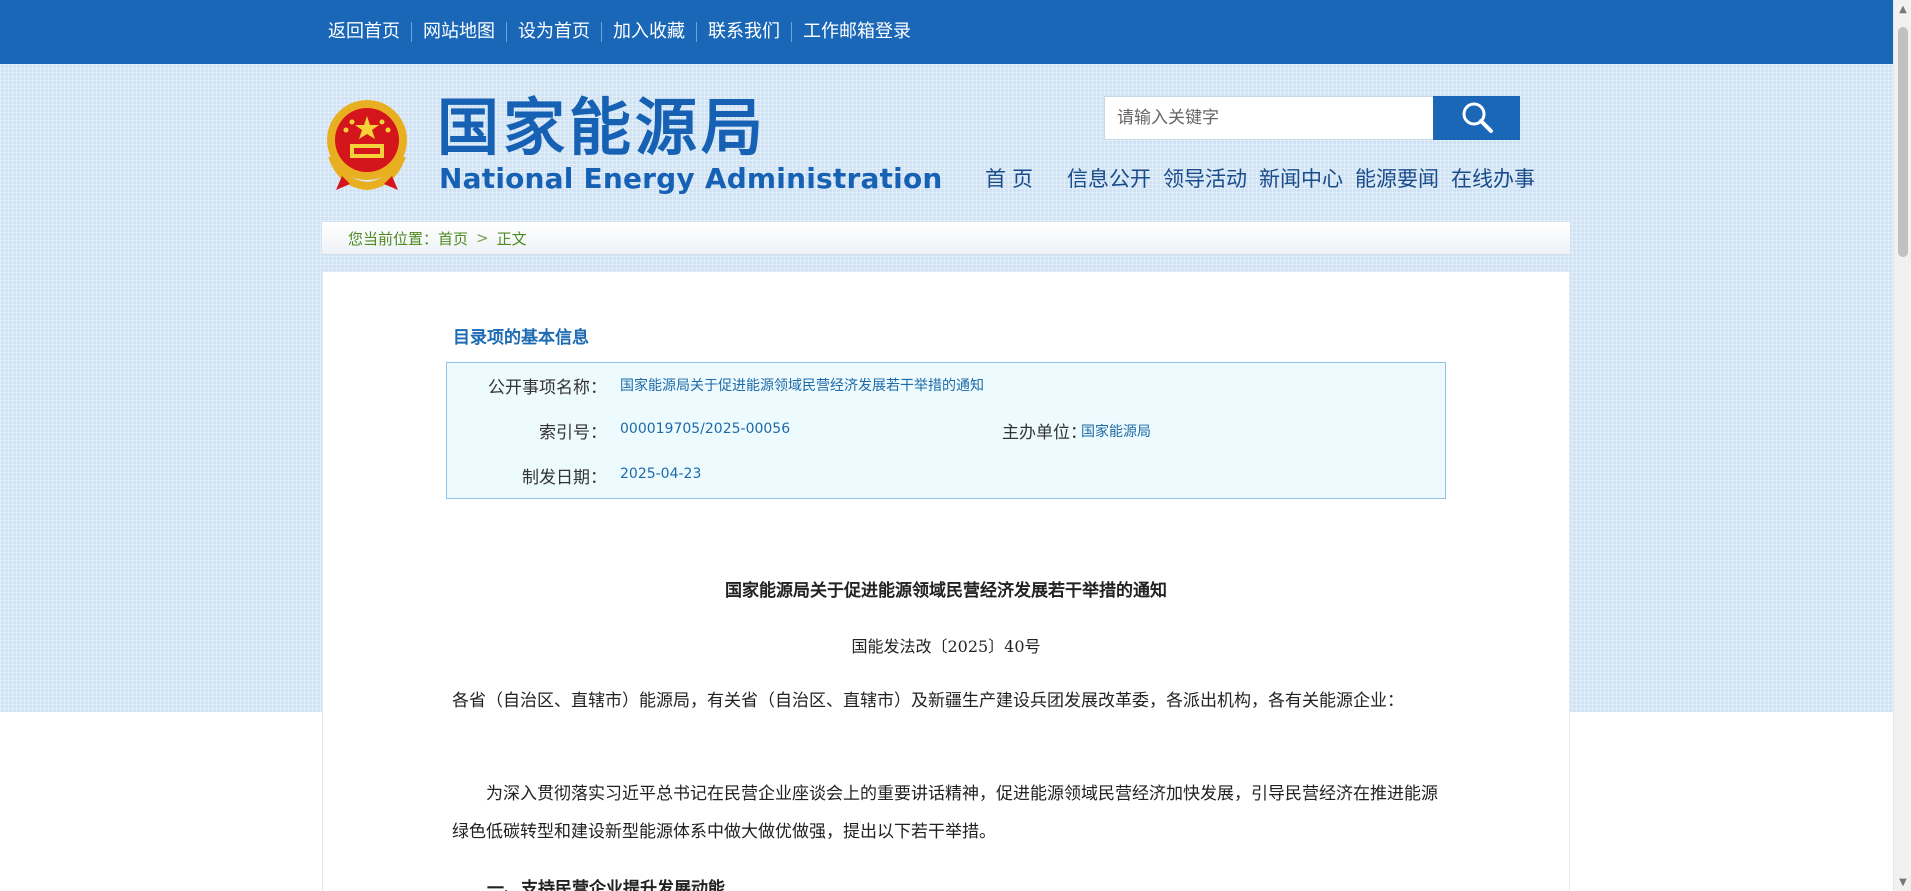 Image resolution: width=1911 pixels, height=891 pixels. I want to click on search-icon, so click(1477, 118).